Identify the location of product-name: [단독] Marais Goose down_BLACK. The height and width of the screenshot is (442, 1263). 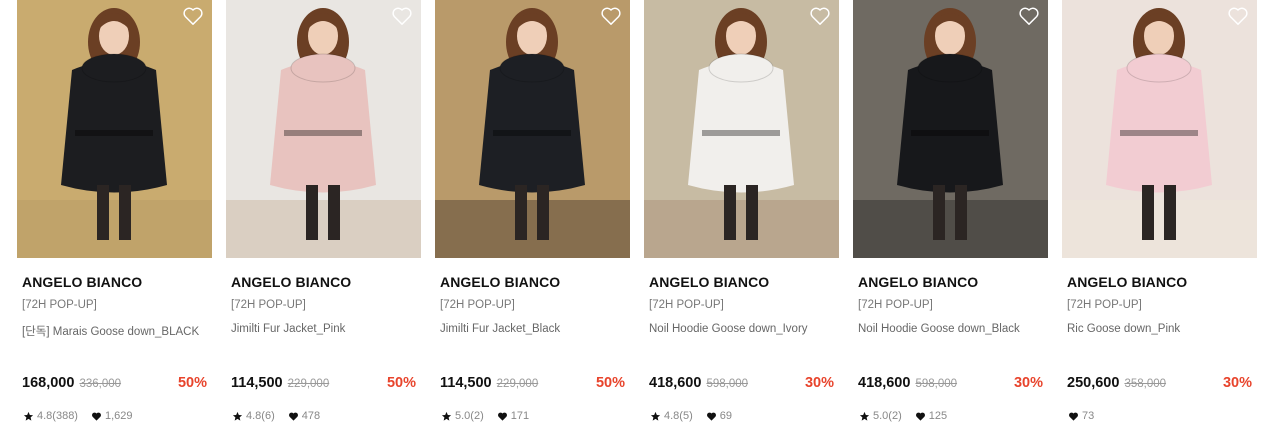
(110, 331).